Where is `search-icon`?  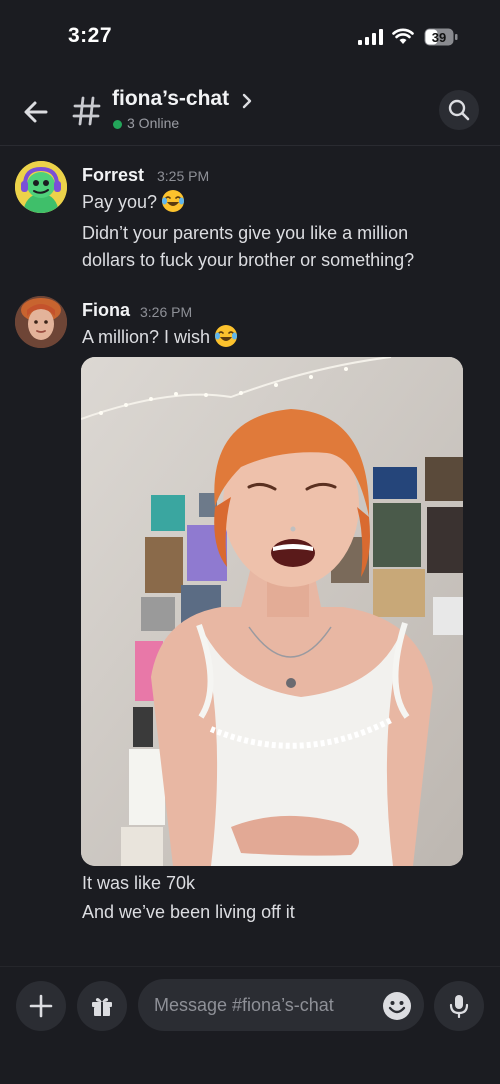
search-icon is located at coordinates (459, 110).